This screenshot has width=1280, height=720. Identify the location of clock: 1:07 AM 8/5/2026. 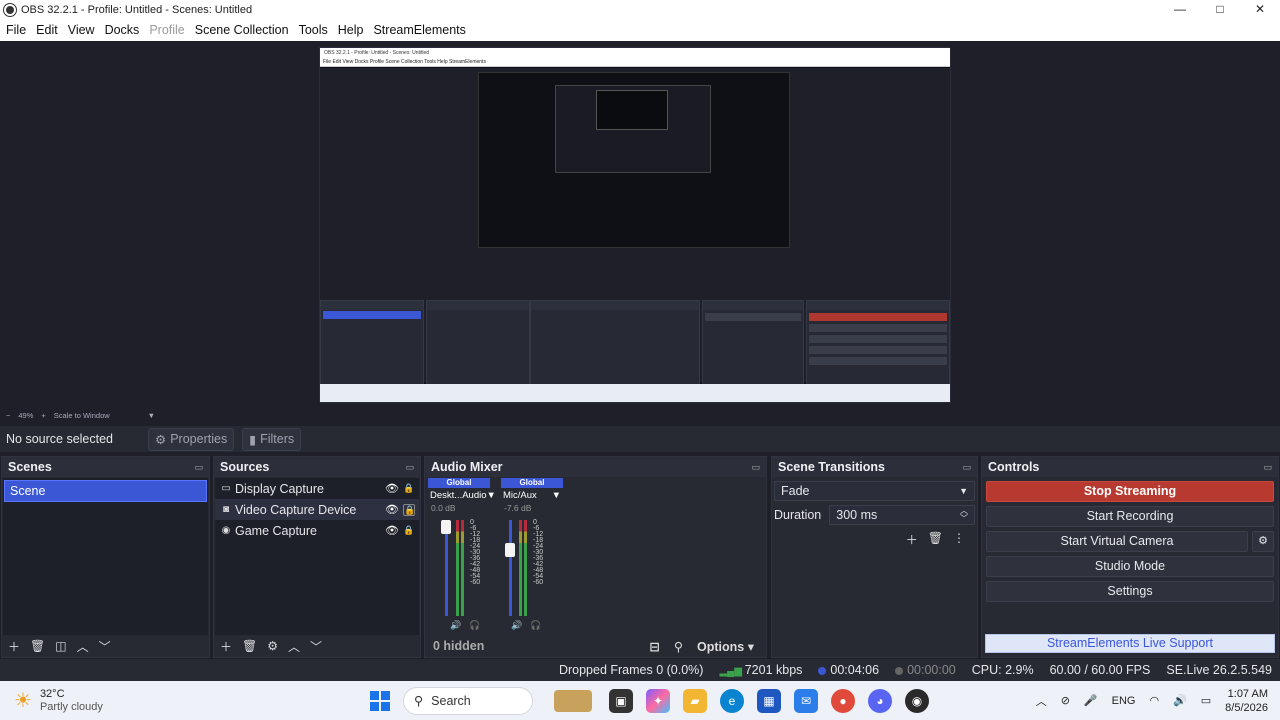
(1246, 701).